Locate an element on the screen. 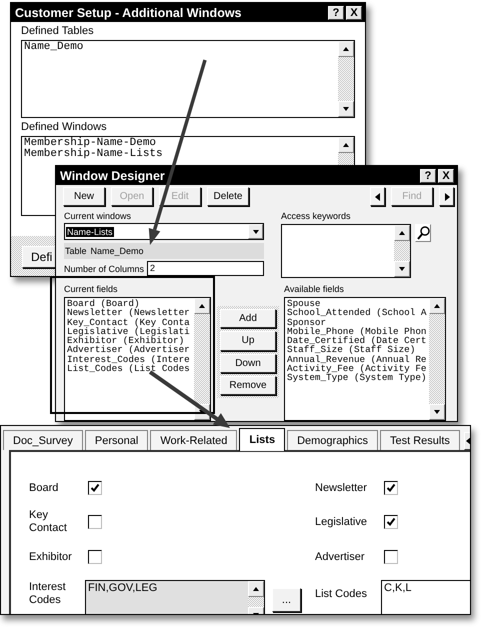 This screenshot has height=631, width=487. search-button is located at coordinates (423, 233).